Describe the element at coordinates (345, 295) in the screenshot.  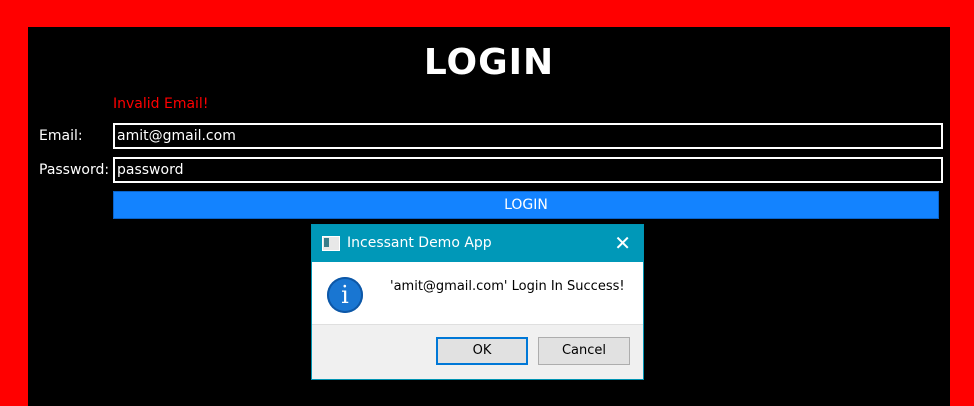
I see `info-icon: i` at that location.